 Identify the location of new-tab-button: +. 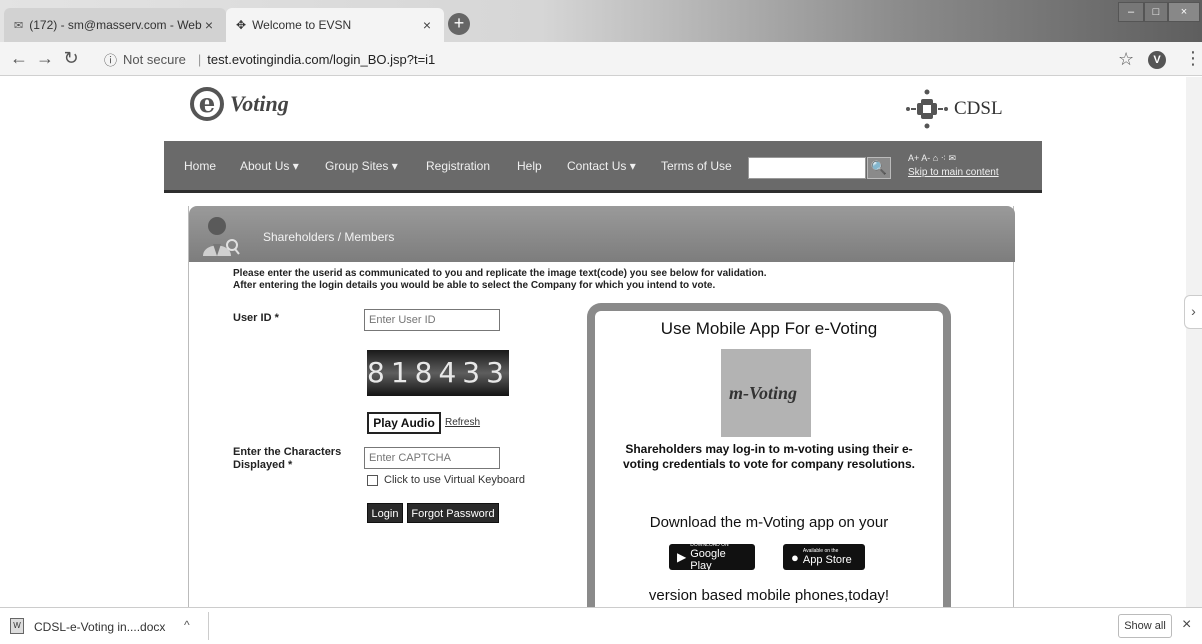
(459, 24).